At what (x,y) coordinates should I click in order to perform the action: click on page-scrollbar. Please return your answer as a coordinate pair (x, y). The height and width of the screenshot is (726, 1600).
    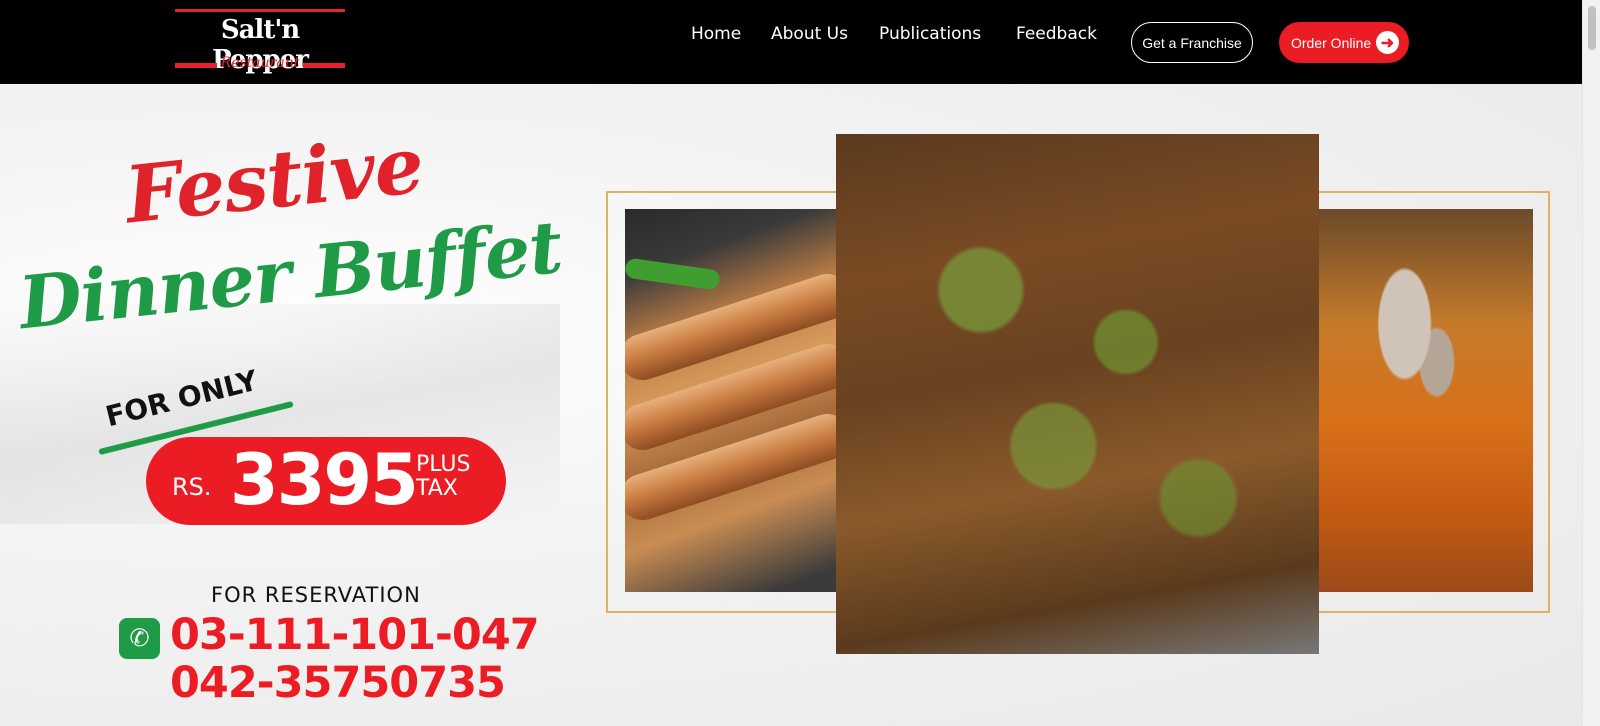
    Looking at the image, I should click on (1591, 363).